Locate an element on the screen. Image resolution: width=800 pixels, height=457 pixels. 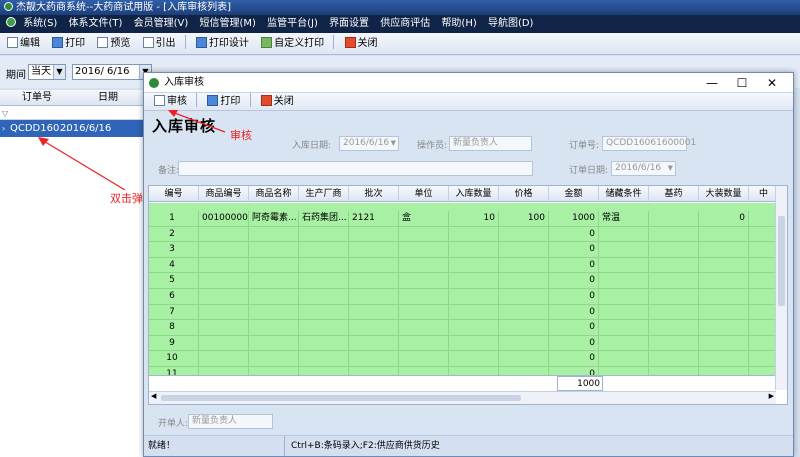
close-button: 关闭 is located at coordinates (361, 44).